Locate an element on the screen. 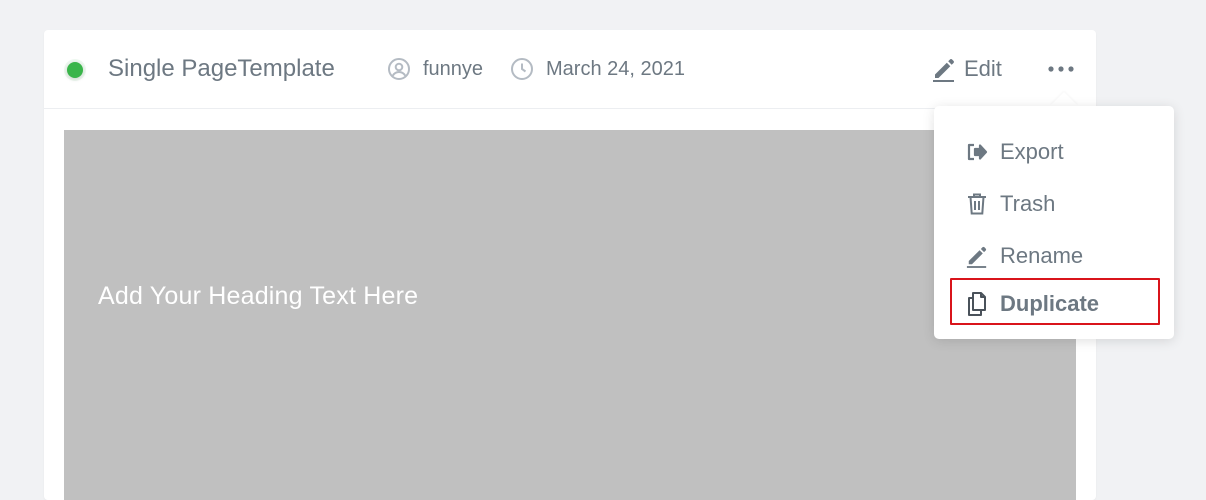  trash-icon is located at coordinates (977, 204).